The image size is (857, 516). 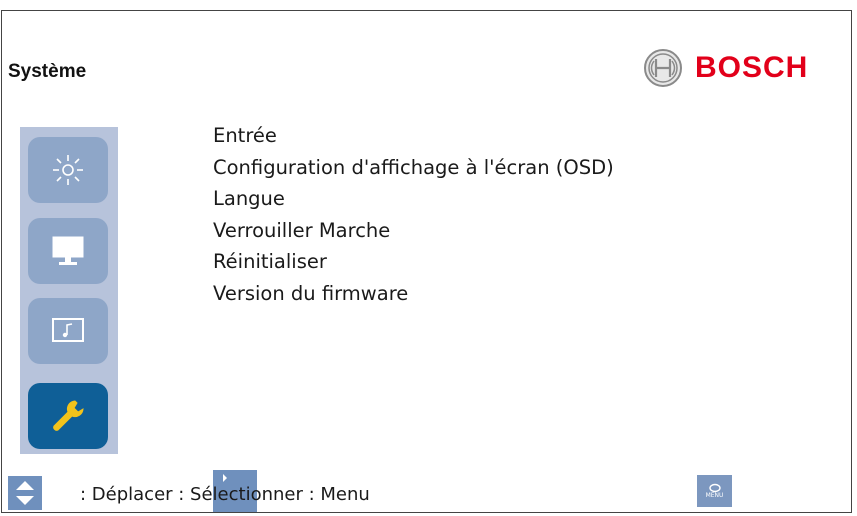 What do you see at coordinates (413, 294) in the screenshot?
I see `menu-item-firmware-version: Version du firmware` at bounding box center [413, 294].